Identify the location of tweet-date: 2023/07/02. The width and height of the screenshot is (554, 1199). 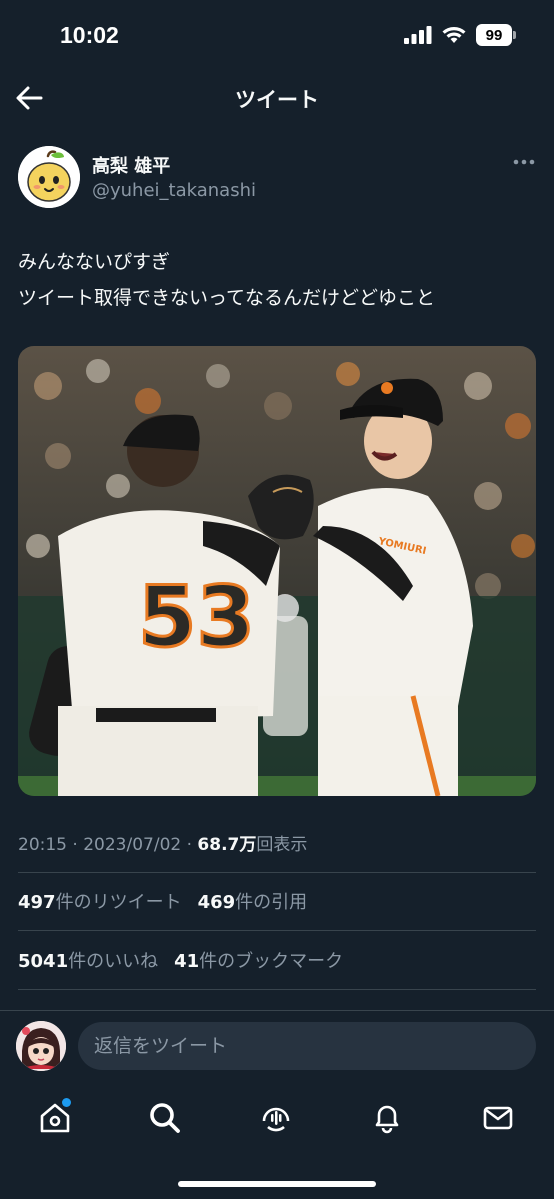
(132, 845).